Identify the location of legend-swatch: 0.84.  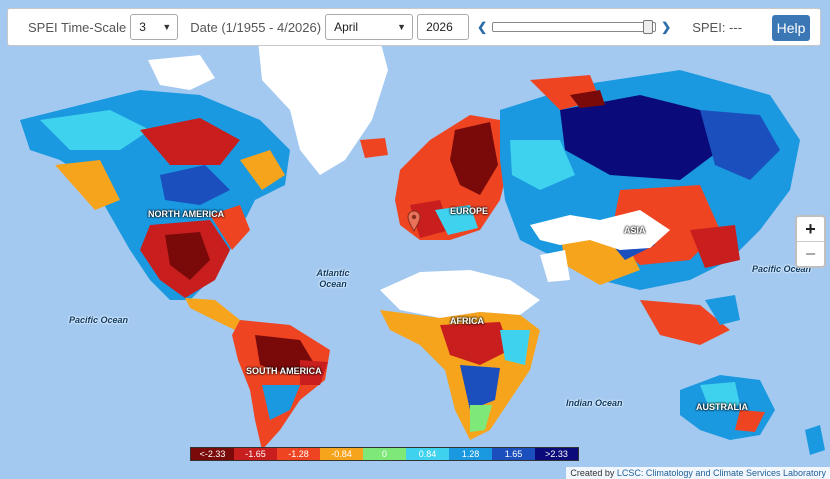
(427, 454).